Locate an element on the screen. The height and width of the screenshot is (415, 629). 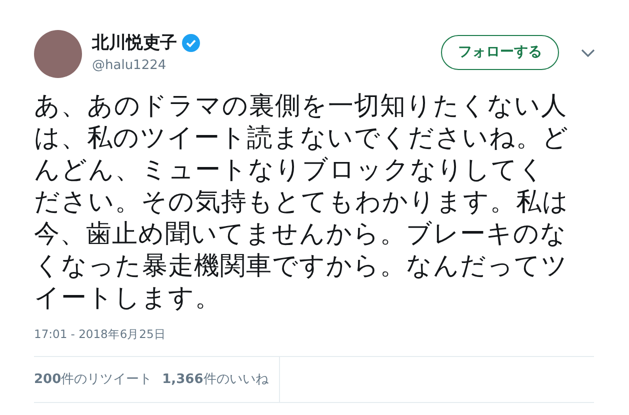
tweet-timestamp: 17:01 - 2018年6月25日 is located at coordinates (314, 335).